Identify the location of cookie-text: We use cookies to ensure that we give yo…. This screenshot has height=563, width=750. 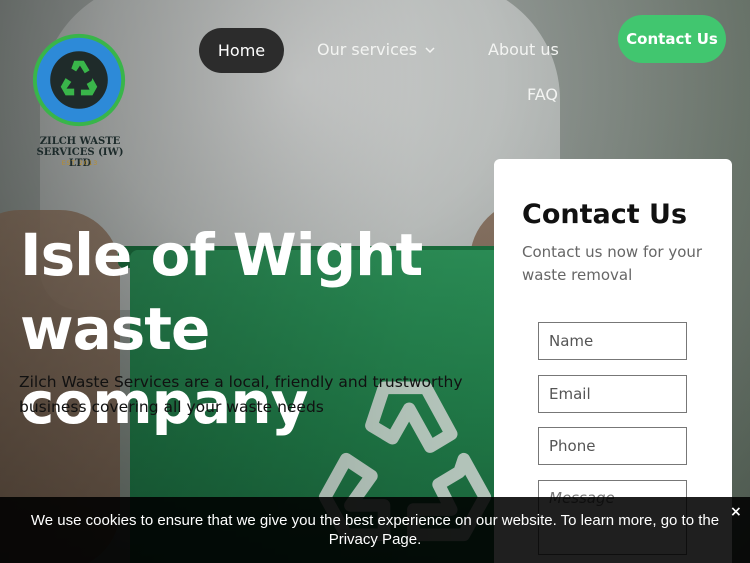
(375, 530).